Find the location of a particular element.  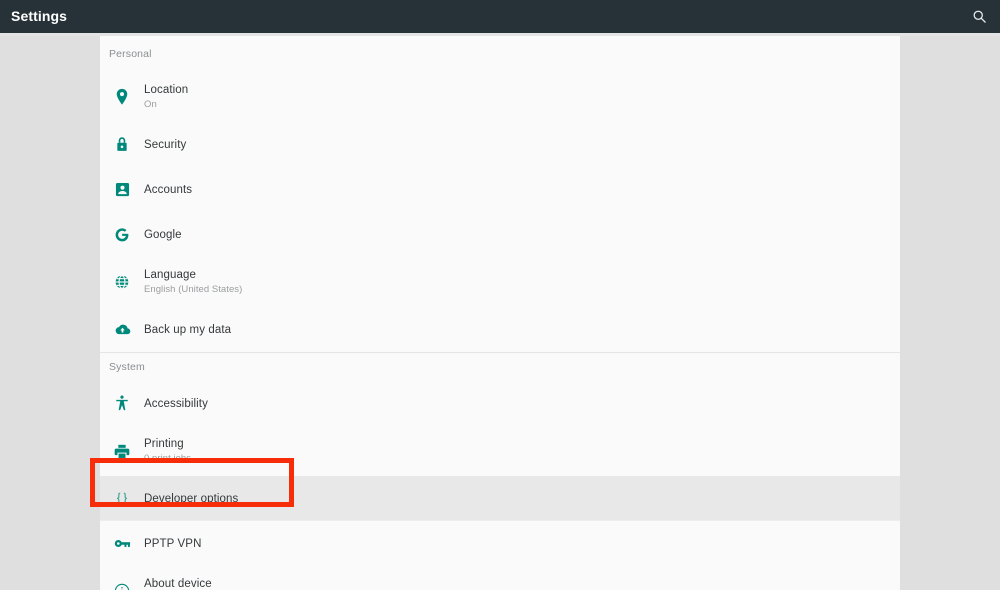

list-item-location: Location On is located at coordinates (500, 97).